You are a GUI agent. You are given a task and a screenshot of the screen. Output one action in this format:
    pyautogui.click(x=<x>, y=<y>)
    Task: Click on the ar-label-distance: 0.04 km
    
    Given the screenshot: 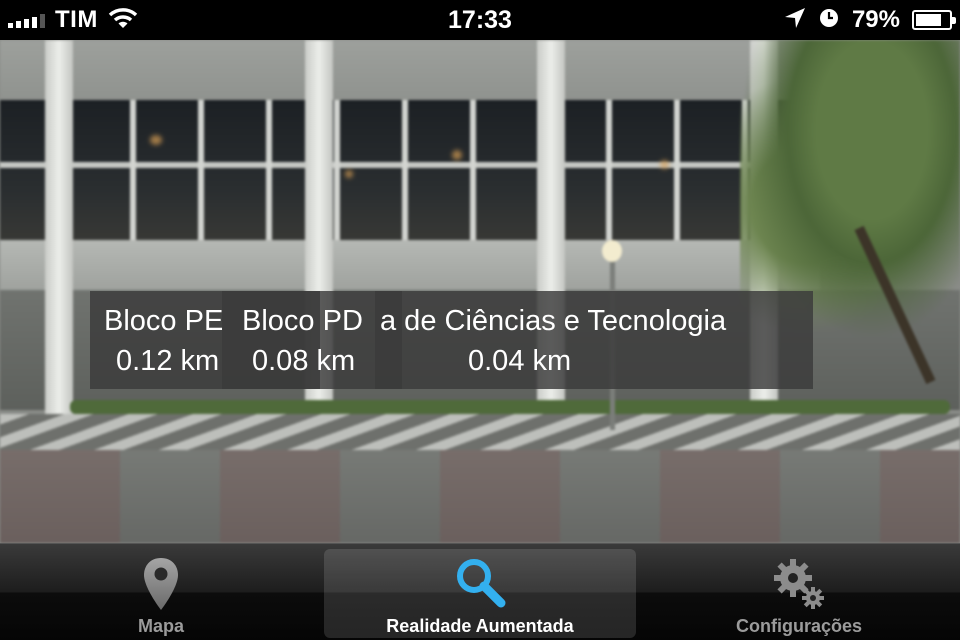 What is the action you would take?
    pyautogui.click(x=520, y=361)
    